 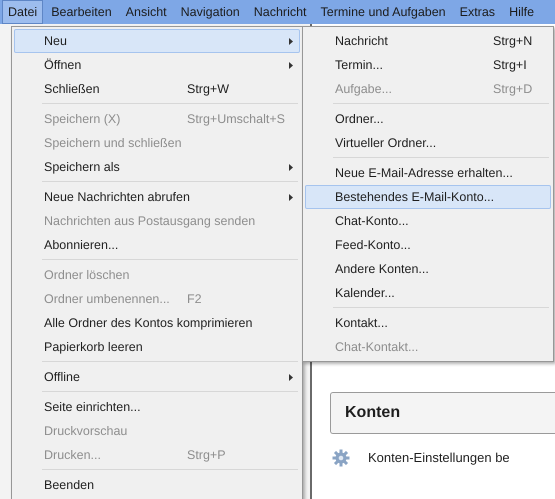 What do you see at coordinates (157, 485) in the screenshot?
I see `menu-item: Beenden` at bounding box center [157, 485].